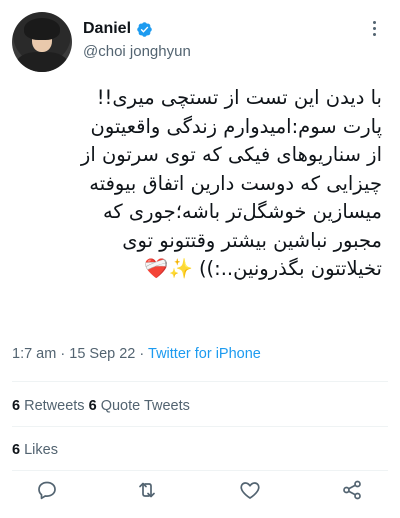 This screenshot has height=518, width=400. I want to click on quotes-count: 6, so click(92, 406).